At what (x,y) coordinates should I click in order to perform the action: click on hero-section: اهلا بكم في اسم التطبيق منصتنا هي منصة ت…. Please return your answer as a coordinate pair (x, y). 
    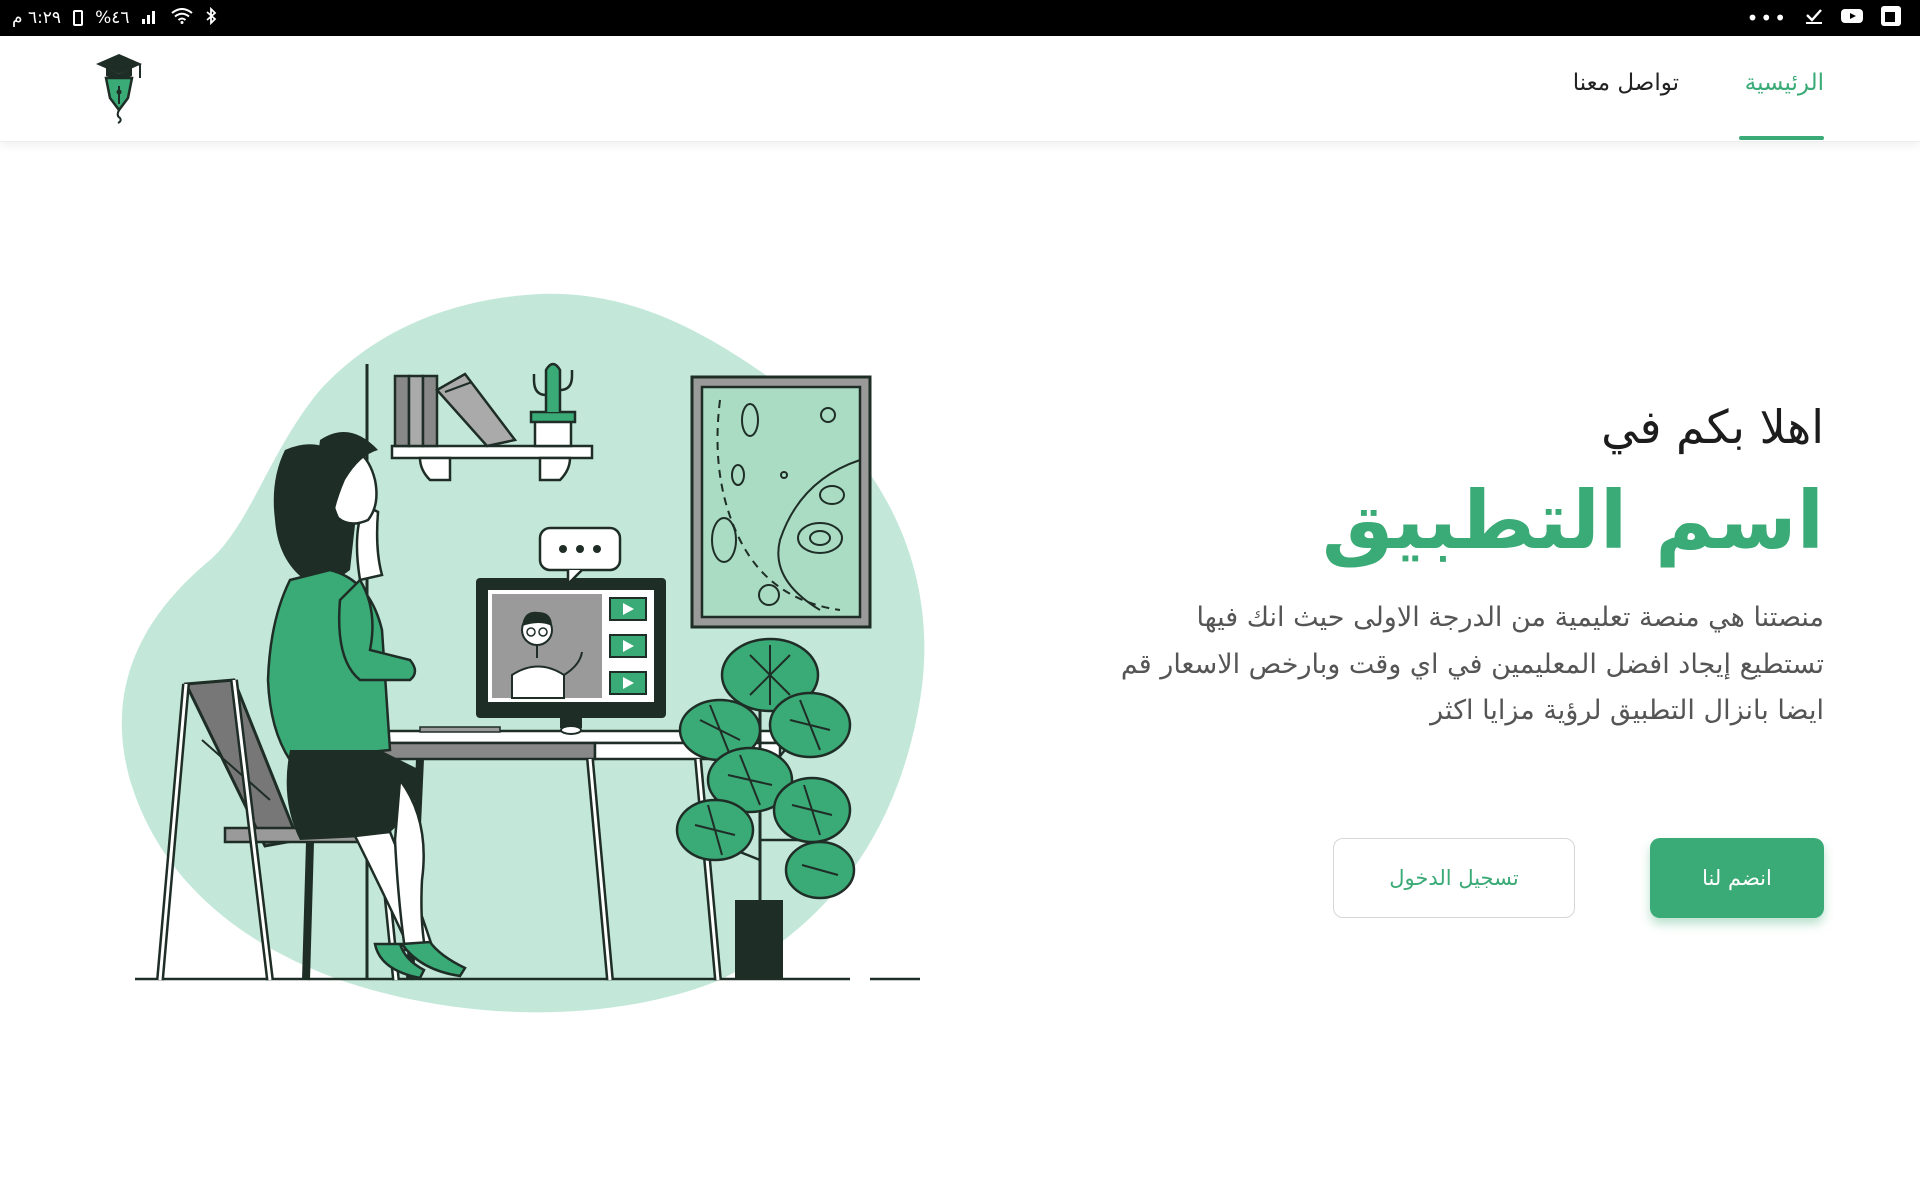
    Looking at the image, I should click on (1394, 567).